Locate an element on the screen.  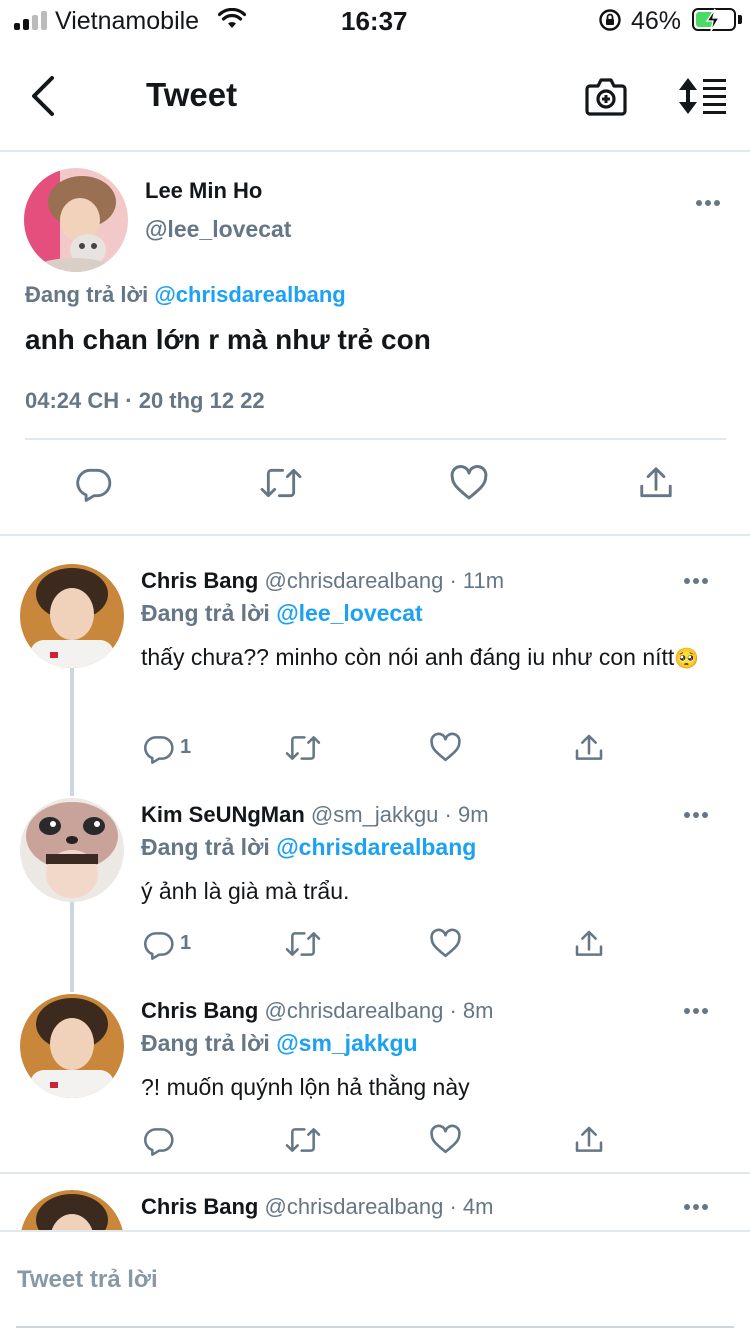
camera-button is located at coordinates (606, 98).